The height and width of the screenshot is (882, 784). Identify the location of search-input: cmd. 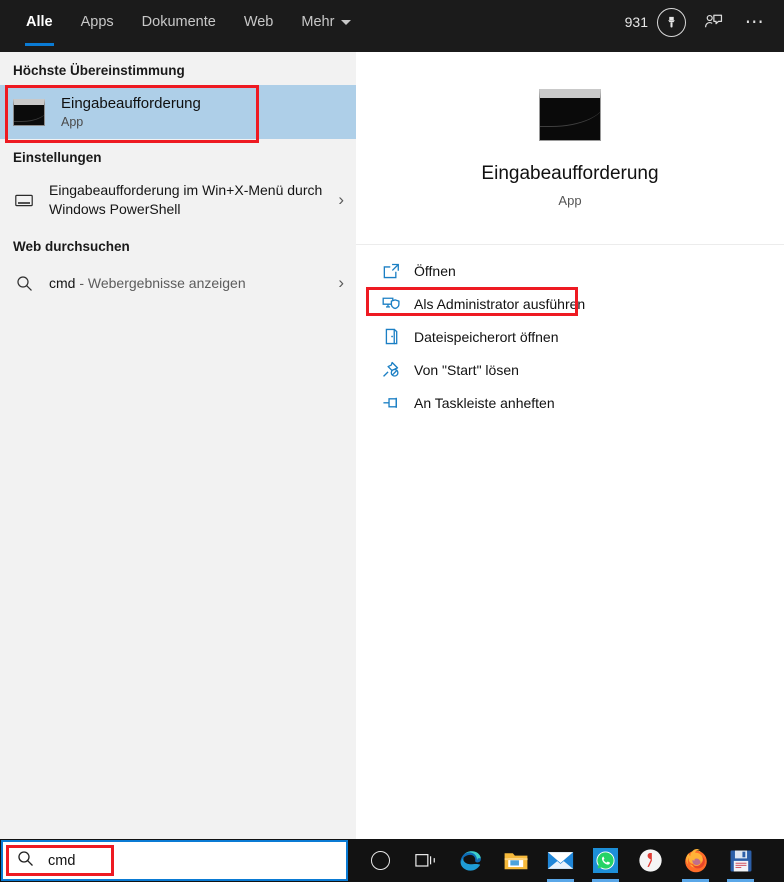
(174, 860).